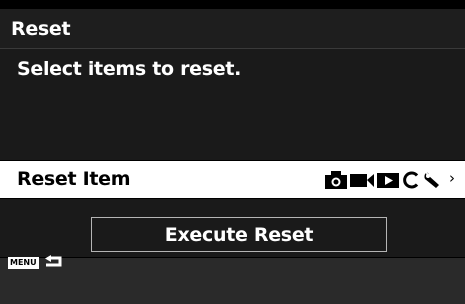  What do you see at coordinates (232, 179) in the screenshot?
I see `reset-item-row: Reset Item ›` at bounding box center [232, 179].